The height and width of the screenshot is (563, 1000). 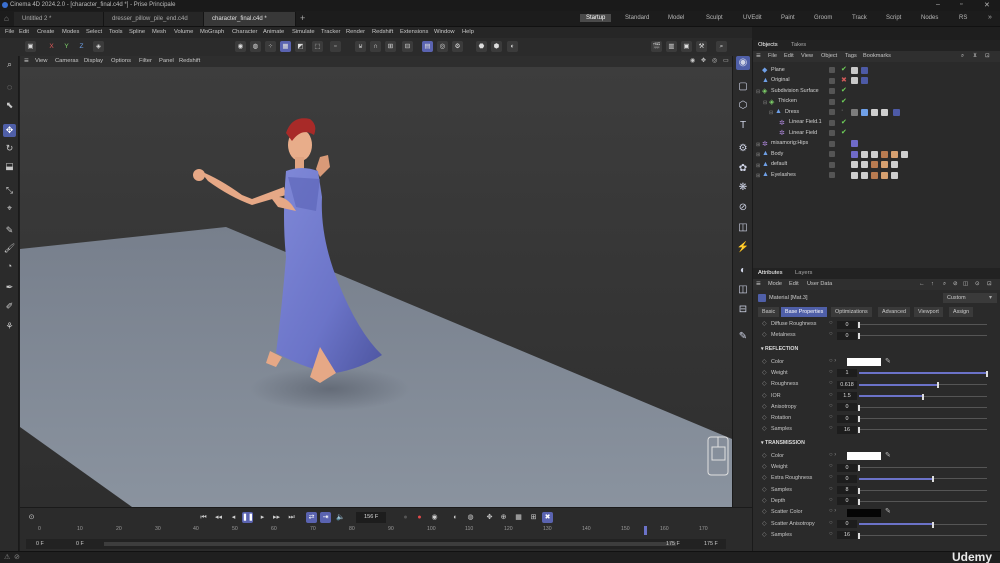 What do you see at coordinates (203, 517) in the screenshot?
I see `go-to-start-icon: ⏮` at bounding box center [203, 517].